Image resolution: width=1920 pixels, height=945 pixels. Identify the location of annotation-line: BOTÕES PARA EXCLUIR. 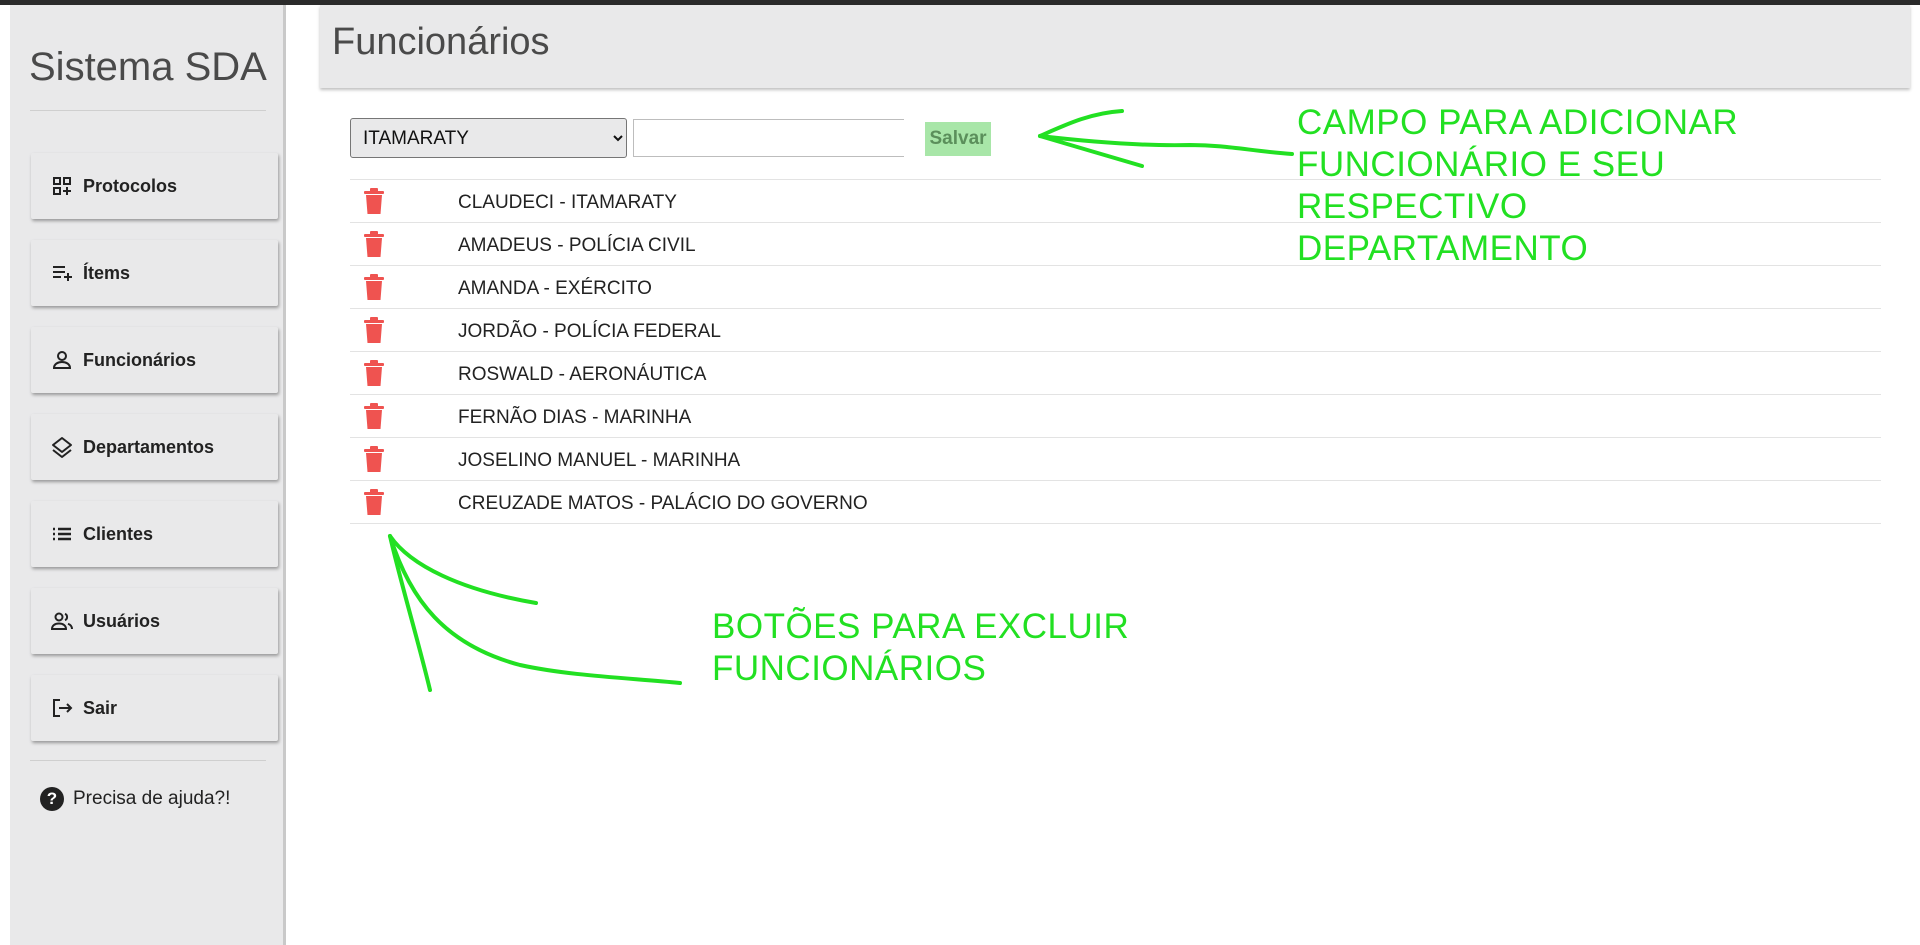
(921, 626).